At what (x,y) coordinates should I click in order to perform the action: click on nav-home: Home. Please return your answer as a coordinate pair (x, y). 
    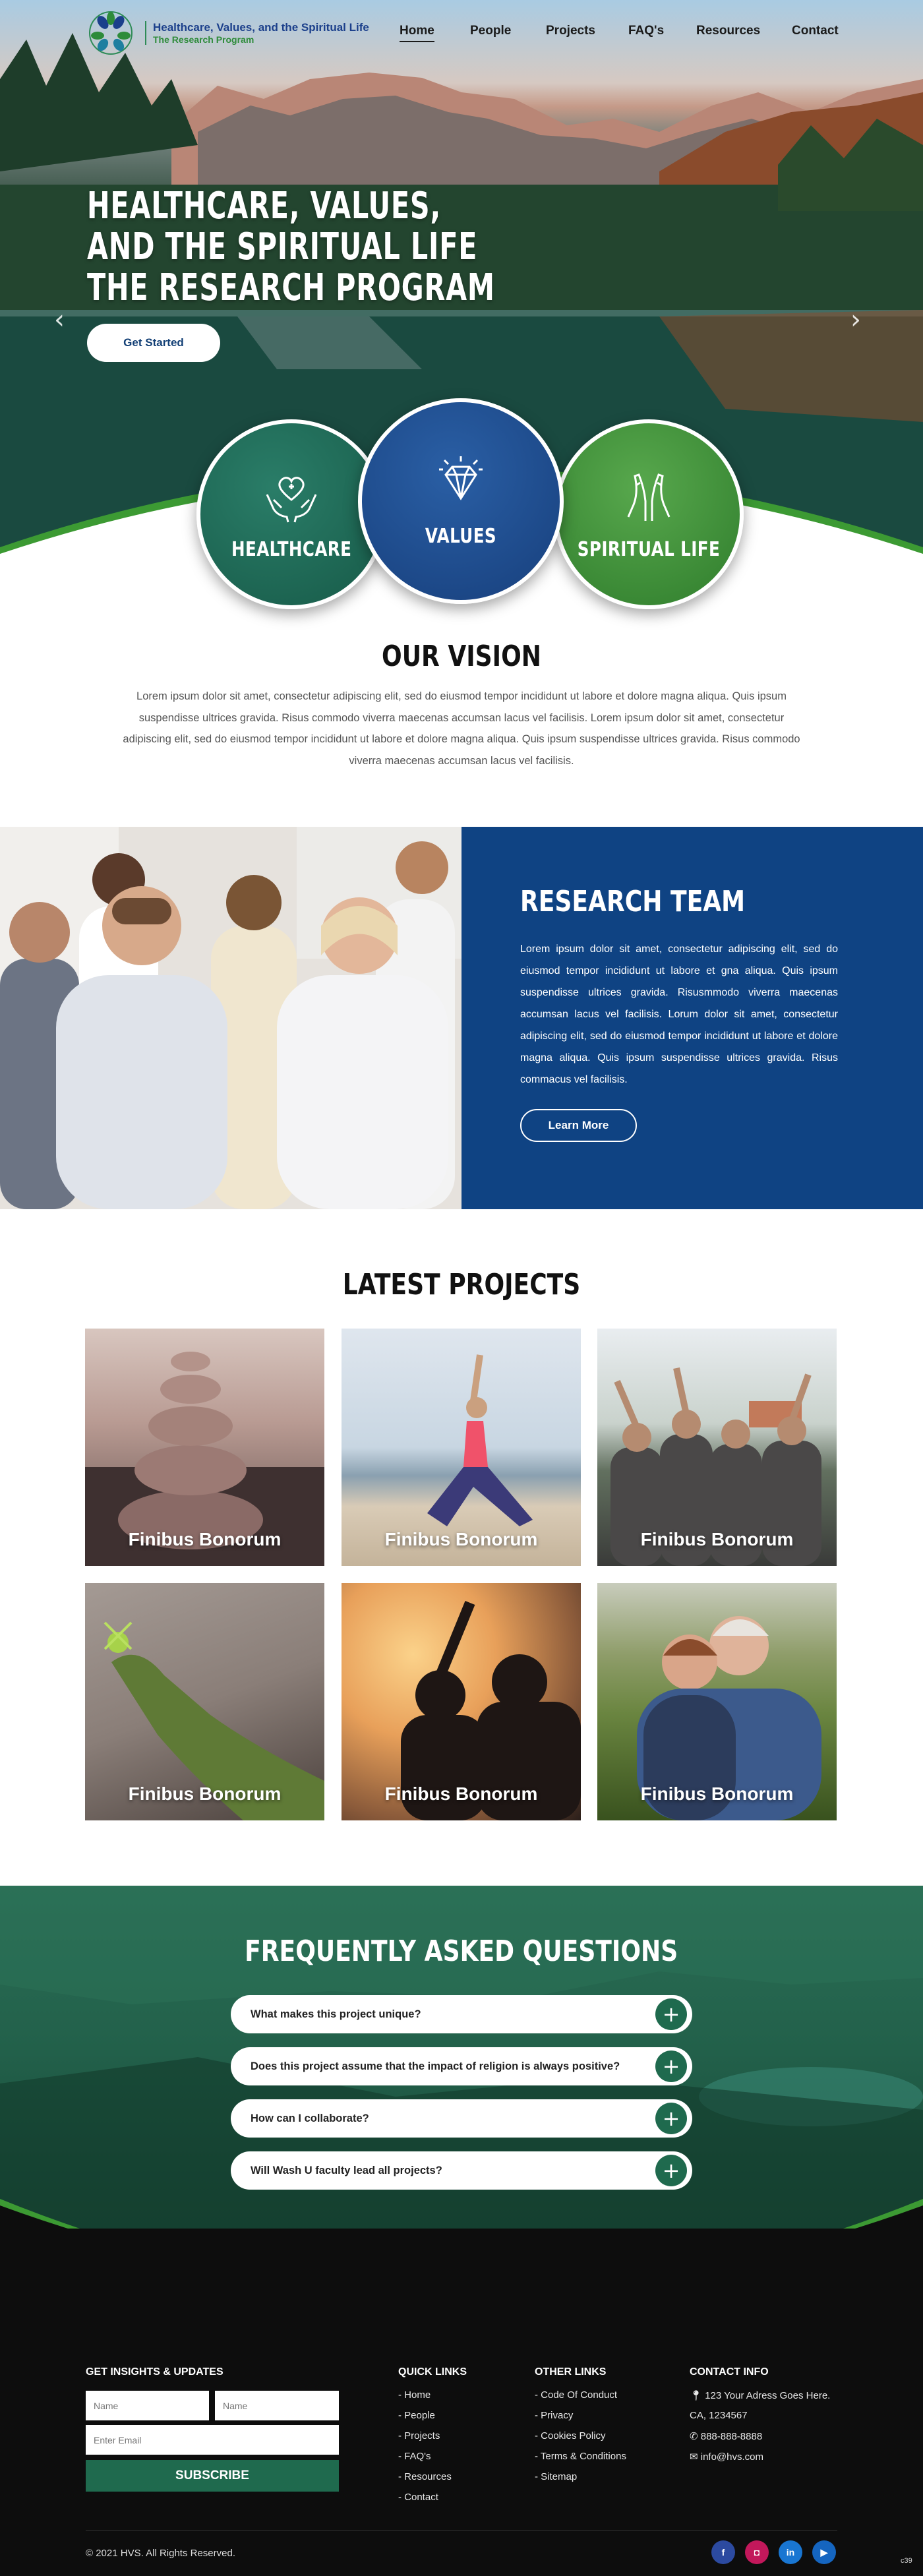
    Looking at the image, I should click on (417, 33).